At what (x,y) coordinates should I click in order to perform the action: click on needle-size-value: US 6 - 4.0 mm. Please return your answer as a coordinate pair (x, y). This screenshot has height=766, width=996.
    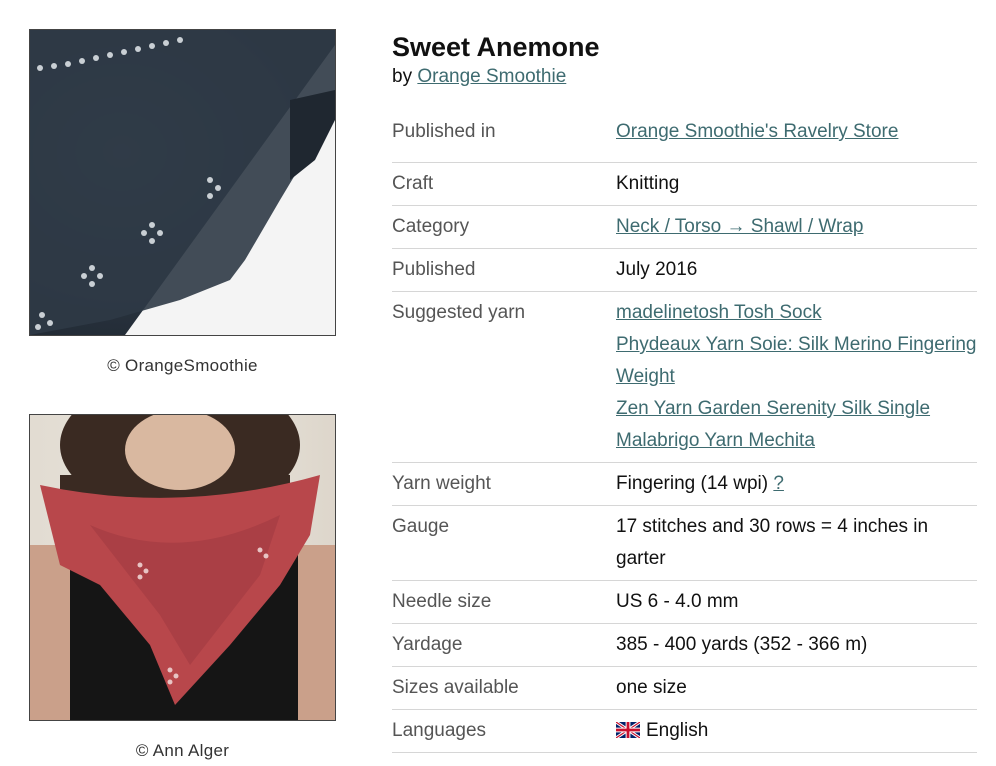
    Looking at the image, I should click on (796, 602).